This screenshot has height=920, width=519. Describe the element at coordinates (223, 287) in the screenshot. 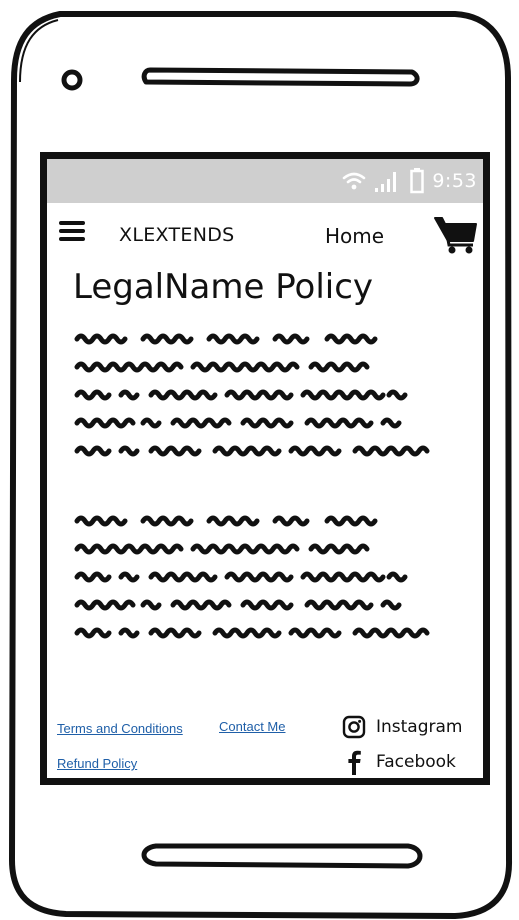

I see `page-title: LegalName Policy` at that location.